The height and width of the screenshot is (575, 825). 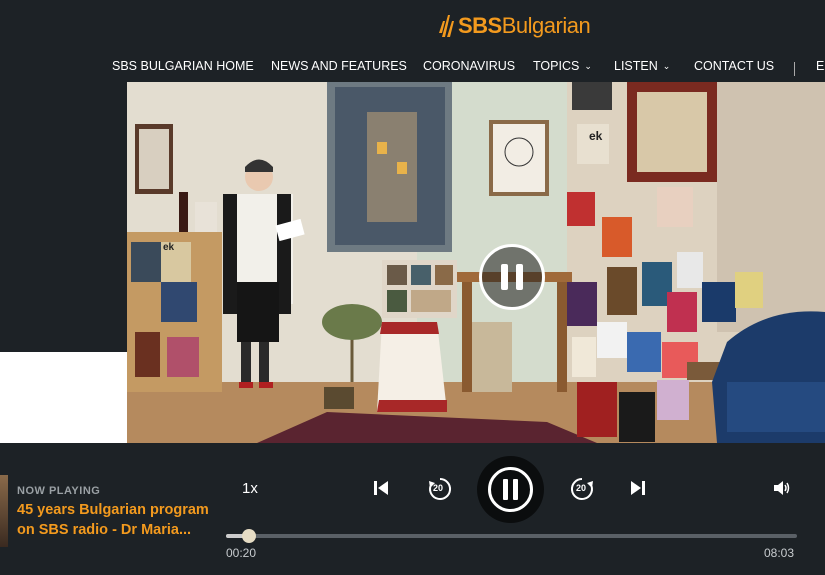 I want to click on left-panel-white-block, so click(x=63, y=397).